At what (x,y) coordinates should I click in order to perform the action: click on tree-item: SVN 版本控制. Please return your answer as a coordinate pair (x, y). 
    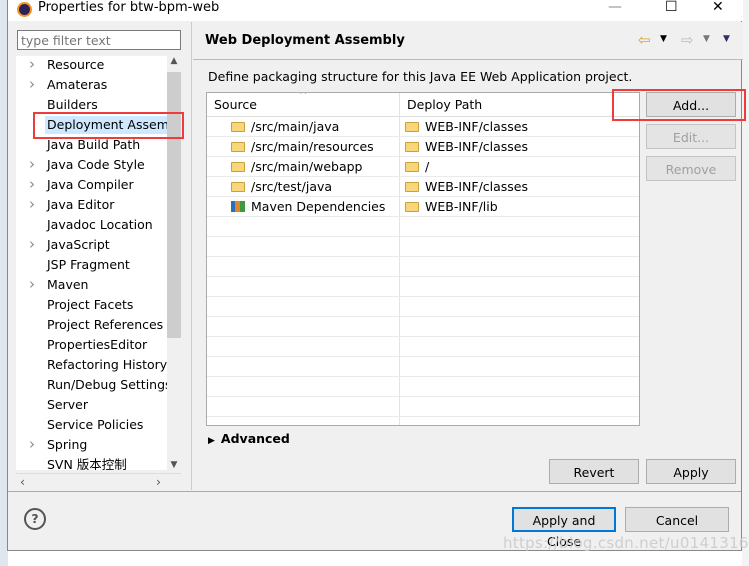
    Looking at the image, I should click on (95, 463).